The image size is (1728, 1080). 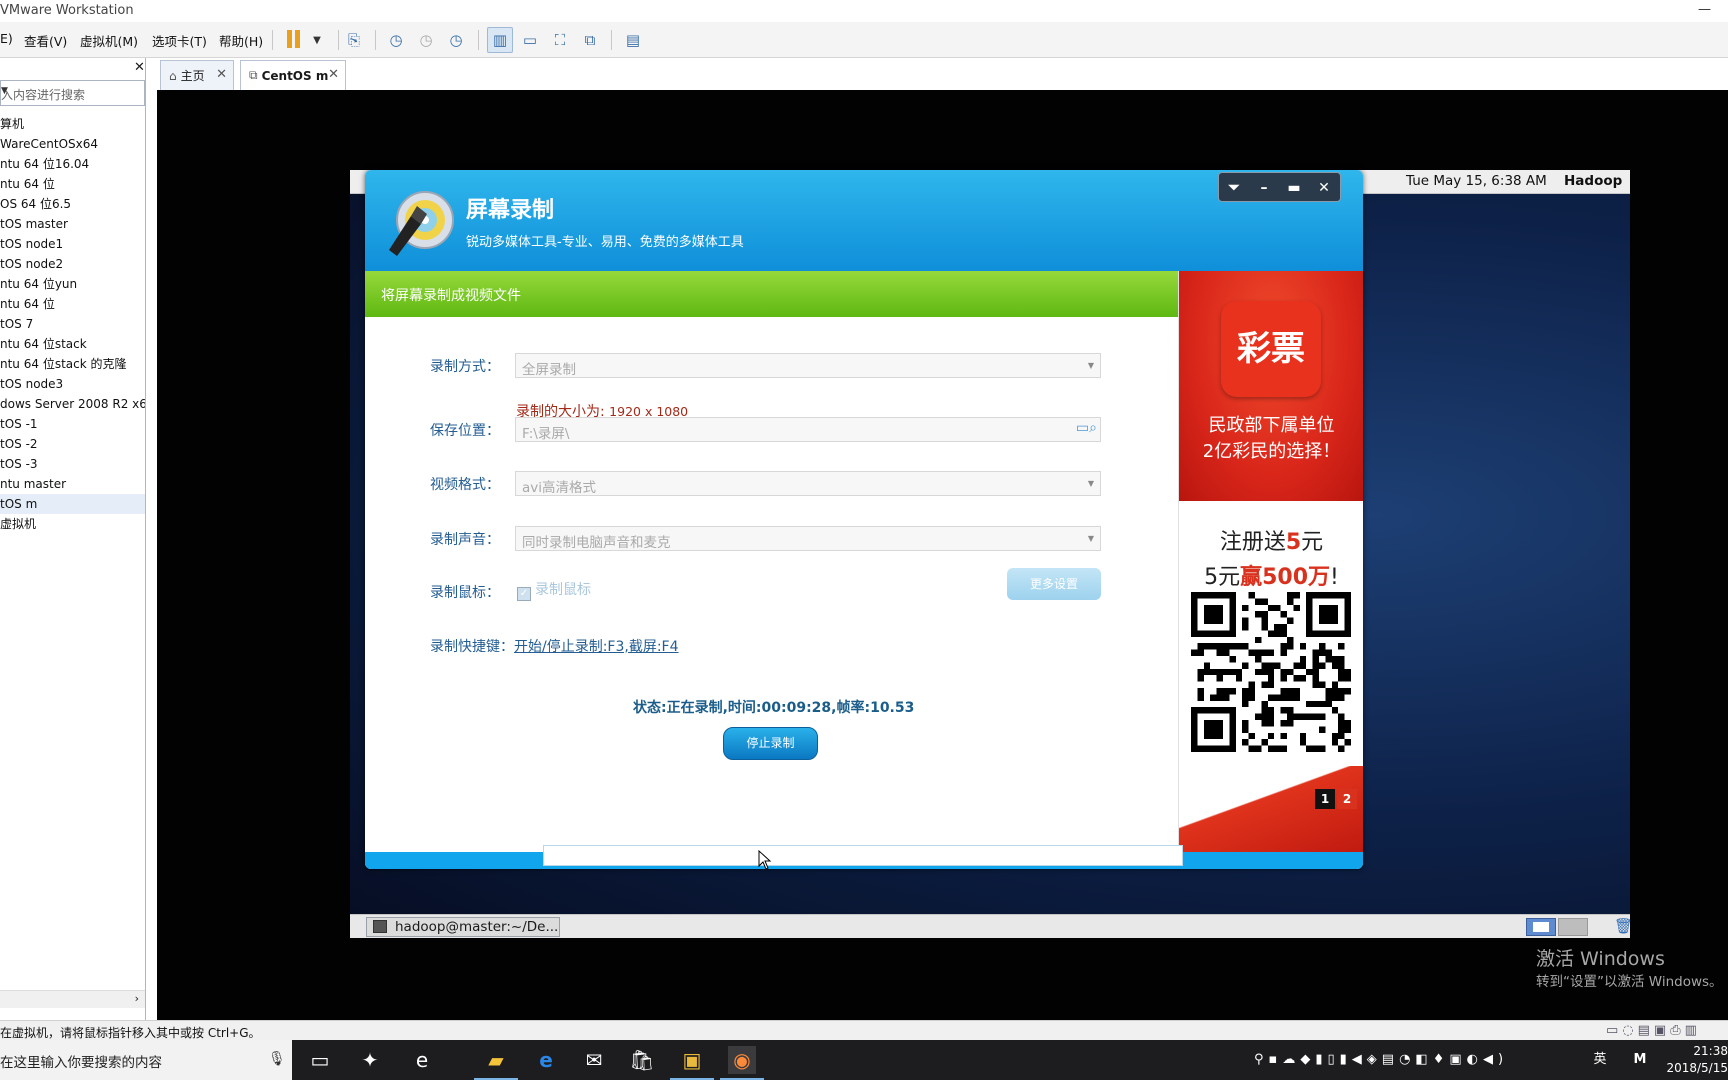 What do you see at coordinates (72, 224) in the screenshot?
I see `vm-list-item: tOS master` at bounding box center [72, 224].